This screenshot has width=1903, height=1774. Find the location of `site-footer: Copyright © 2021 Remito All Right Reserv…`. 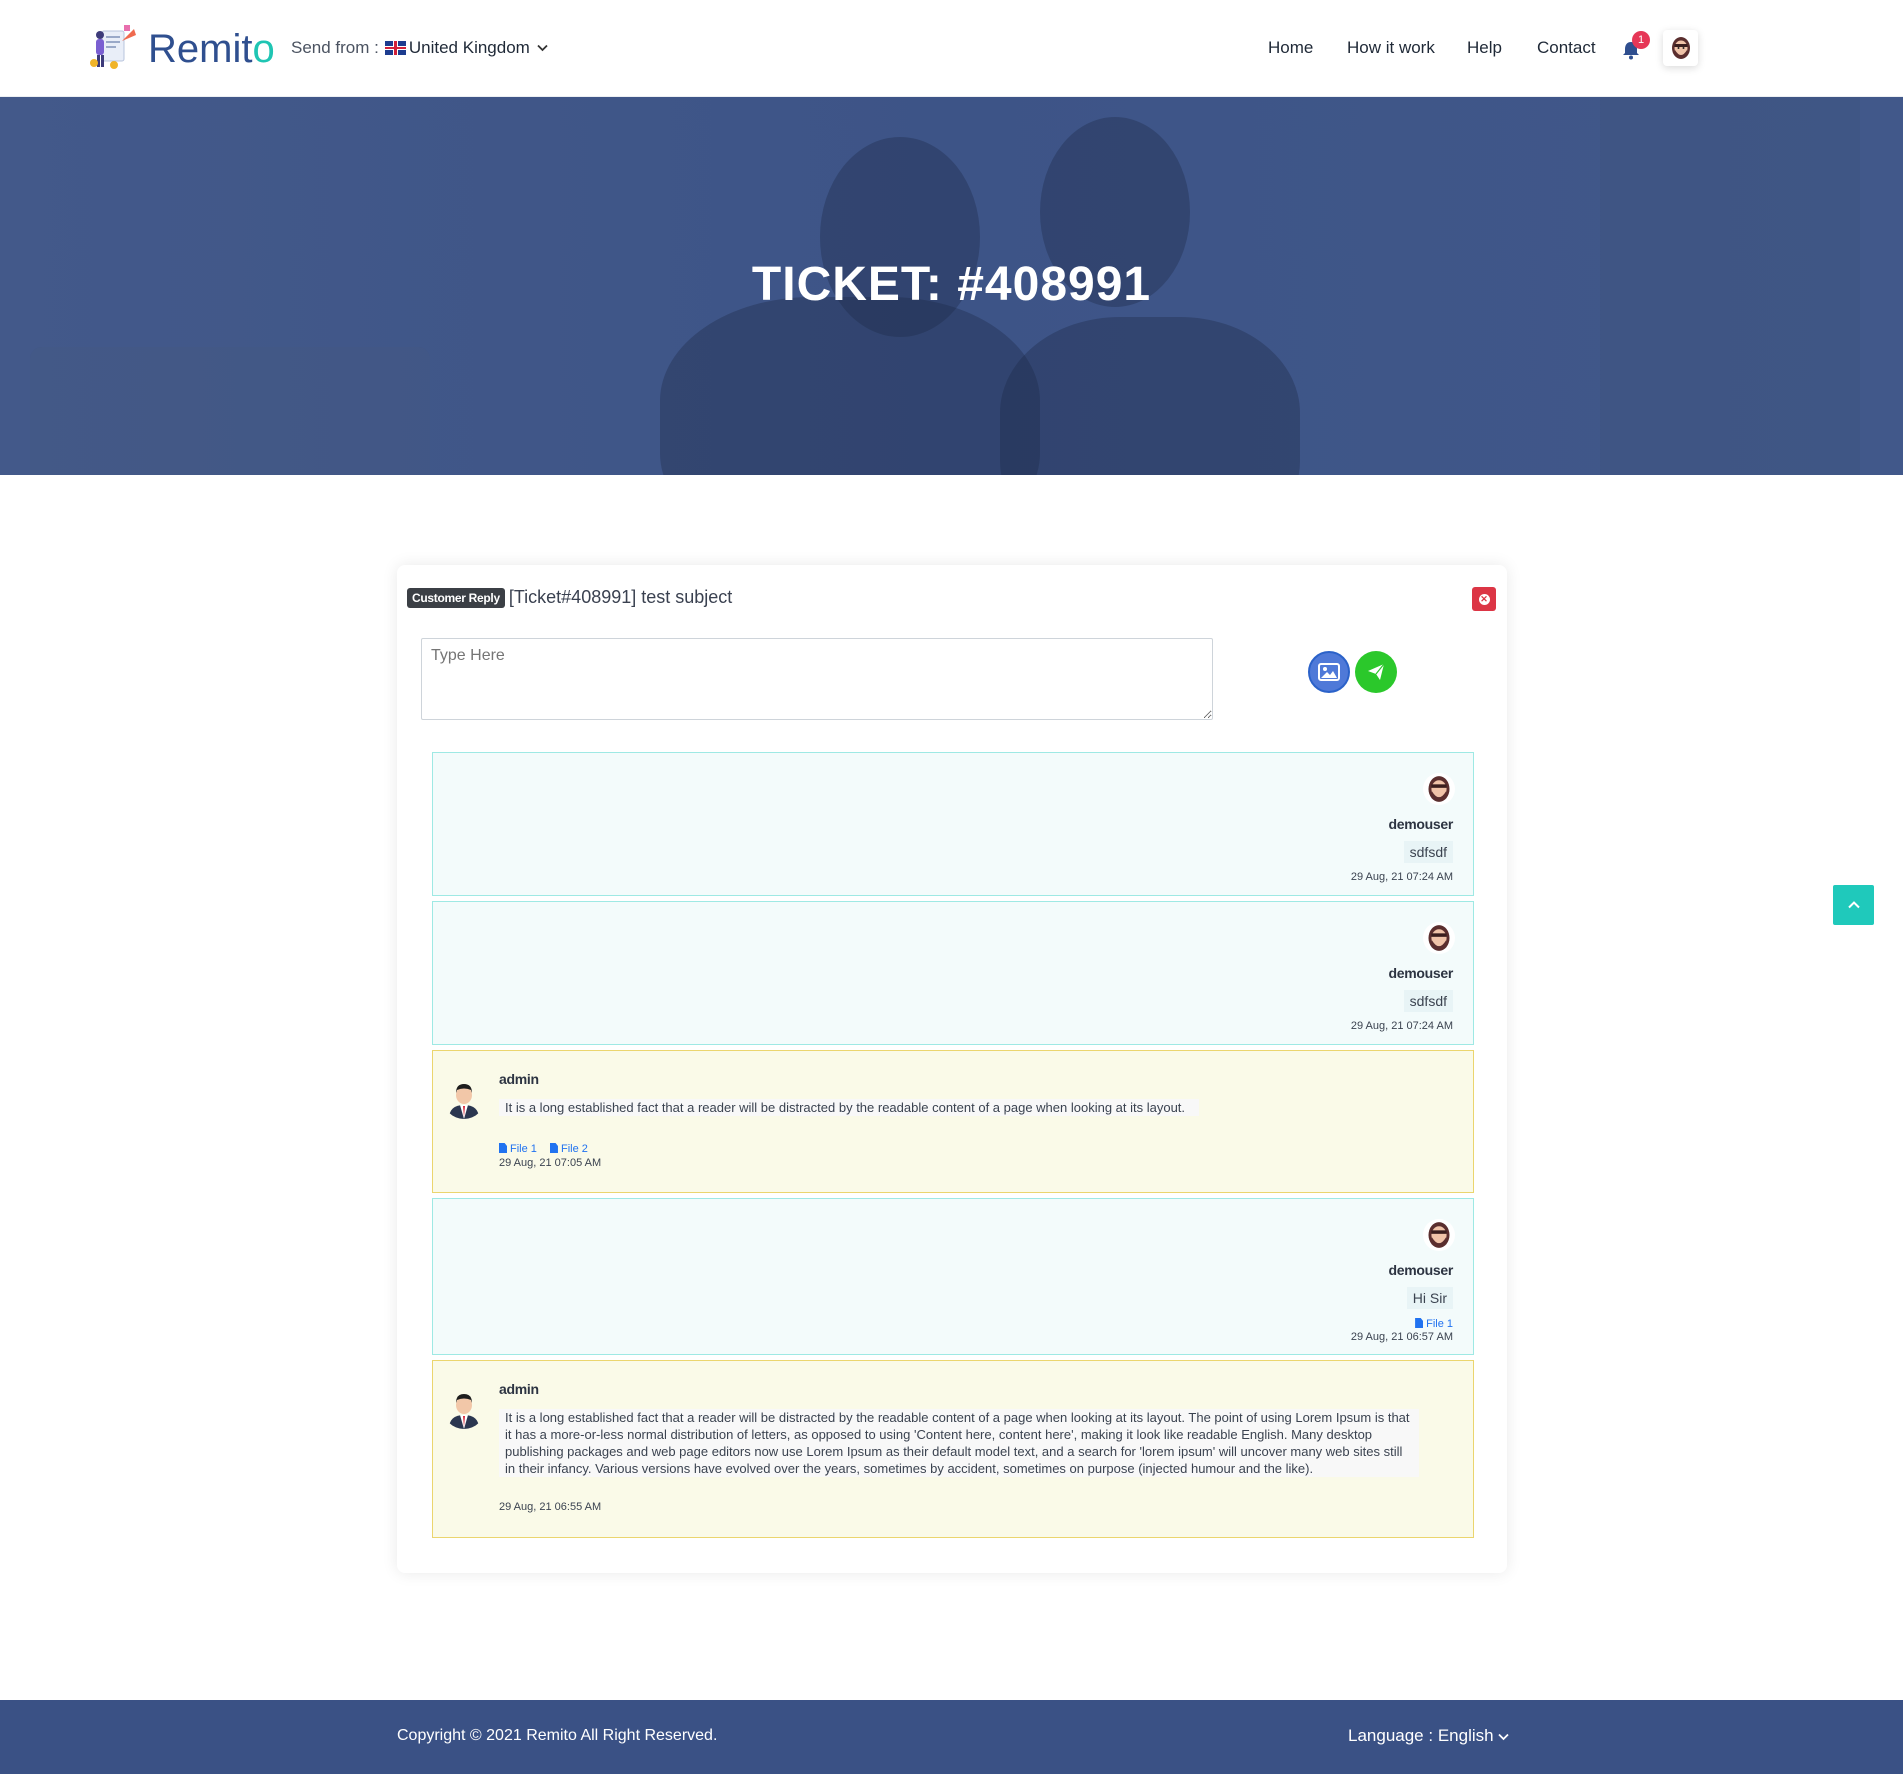

site-footer: Copyright © 2021 Remito All Right Reserv… is located at coordinates (951, 1737).